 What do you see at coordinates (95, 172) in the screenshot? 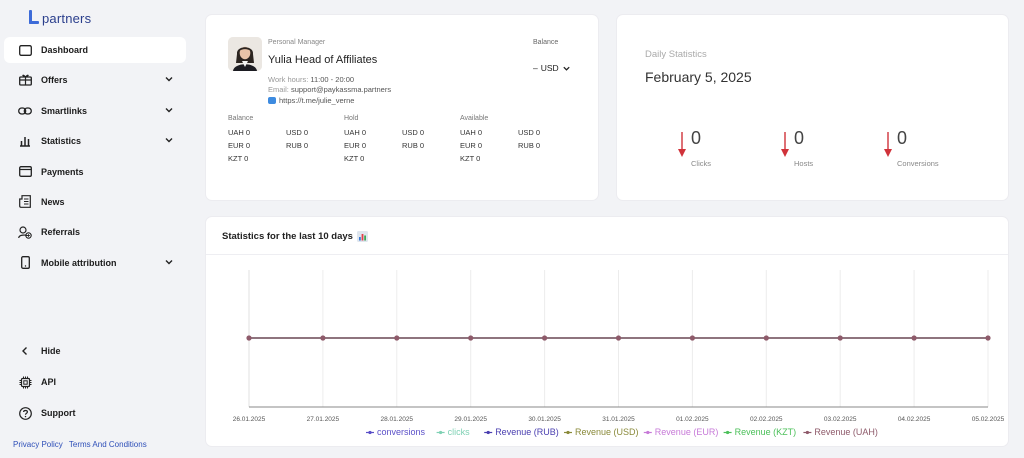
I see `sidebar-item-payments: Payments` at bounding box center [95, 172].